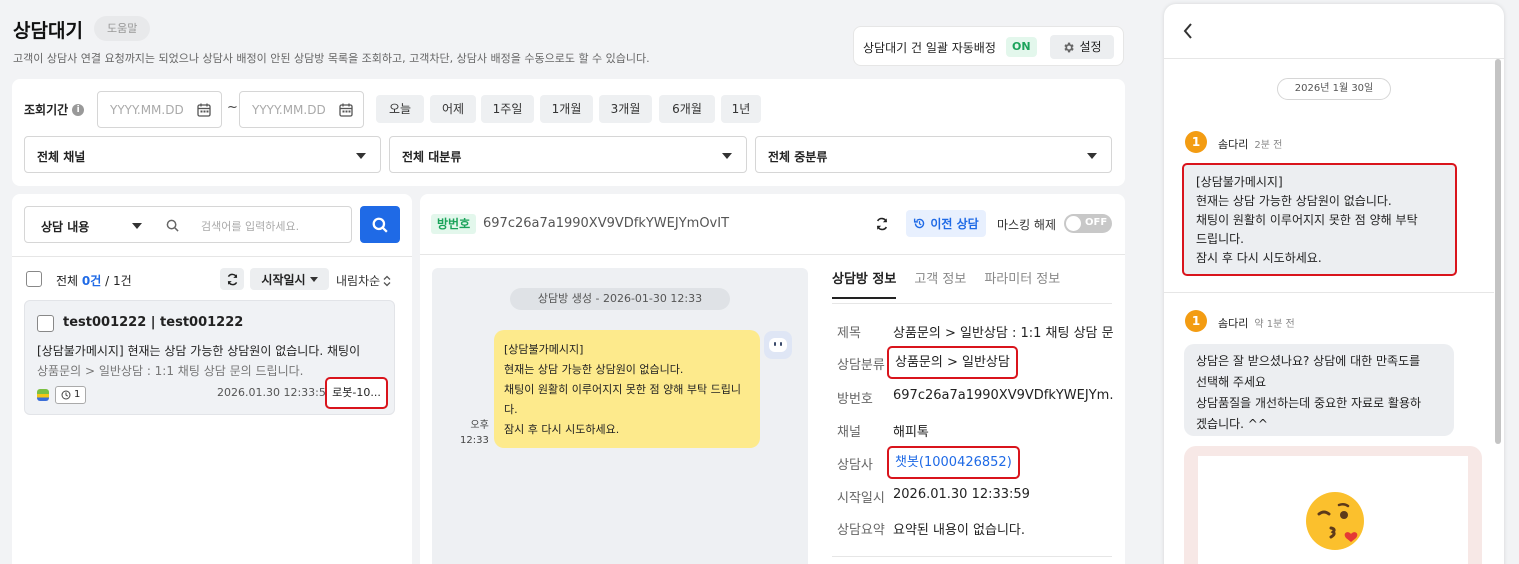 The image size is (1519, 564). What do you see at coordinates (250, 226) in the screenshot?
I see `search-input: 검색어를 입력하세요.` at bounding box center [250, 226].